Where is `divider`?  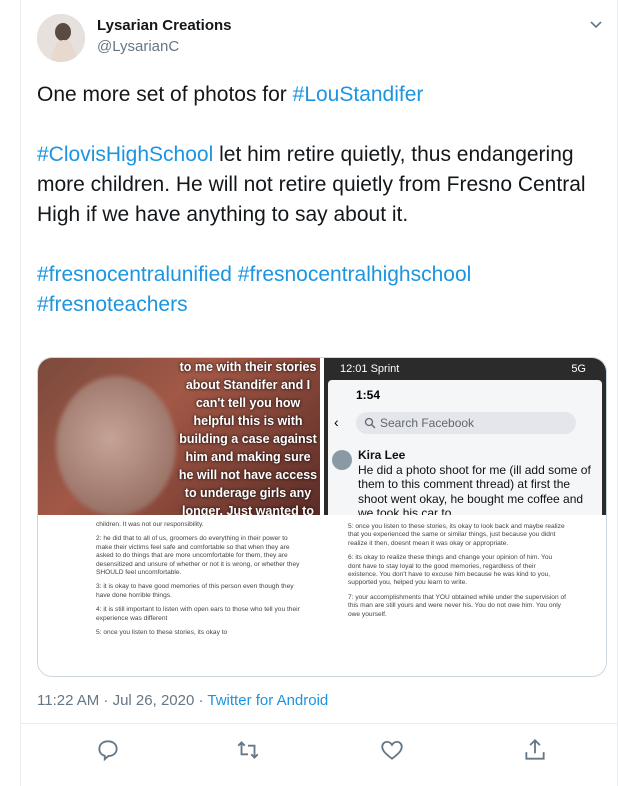
divider is located at coordinates (319, 723).